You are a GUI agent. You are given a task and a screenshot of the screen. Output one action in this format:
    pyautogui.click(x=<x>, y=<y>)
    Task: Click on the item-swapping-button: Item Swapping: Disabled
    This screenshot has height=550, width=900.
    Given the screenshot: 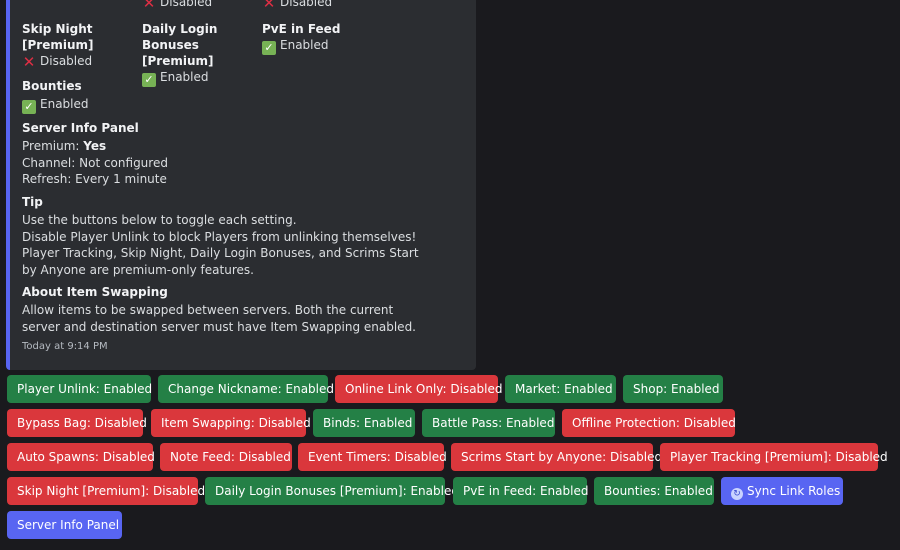 What is the action you would take?
    pyautogui.click(x=231, y=423)
    